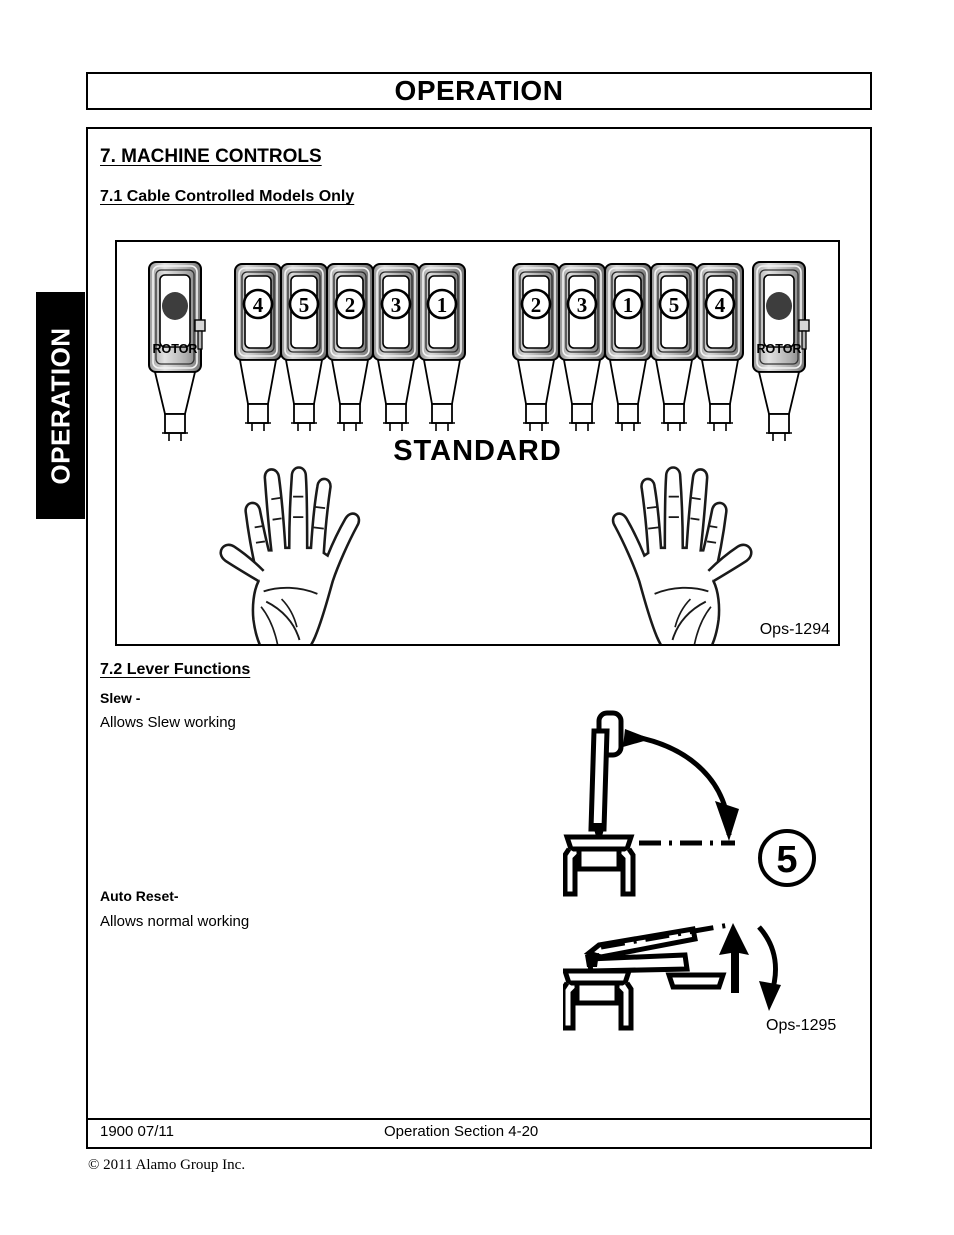 This screenshot has height=1235, width=954. Describe the element at coordinates (175, 669) in the screenshot. I see `heading-lever-functions: 7.2 Lever Functions` at that location.